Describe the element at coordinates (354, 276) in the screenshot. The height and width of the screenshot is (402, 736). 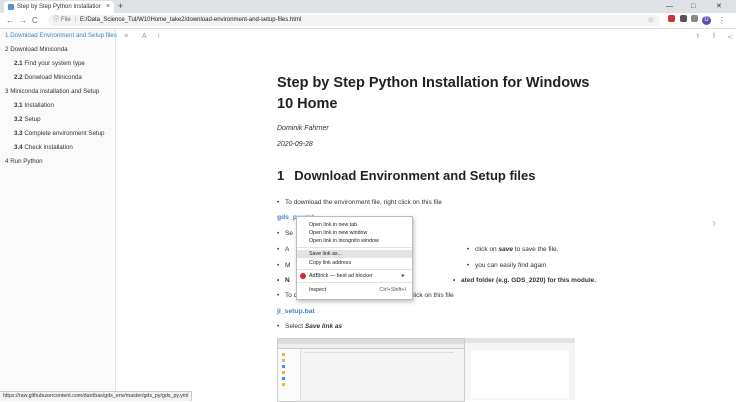
I see `ctx-adblock: AdBlock — best ad blocker ►` at that location.